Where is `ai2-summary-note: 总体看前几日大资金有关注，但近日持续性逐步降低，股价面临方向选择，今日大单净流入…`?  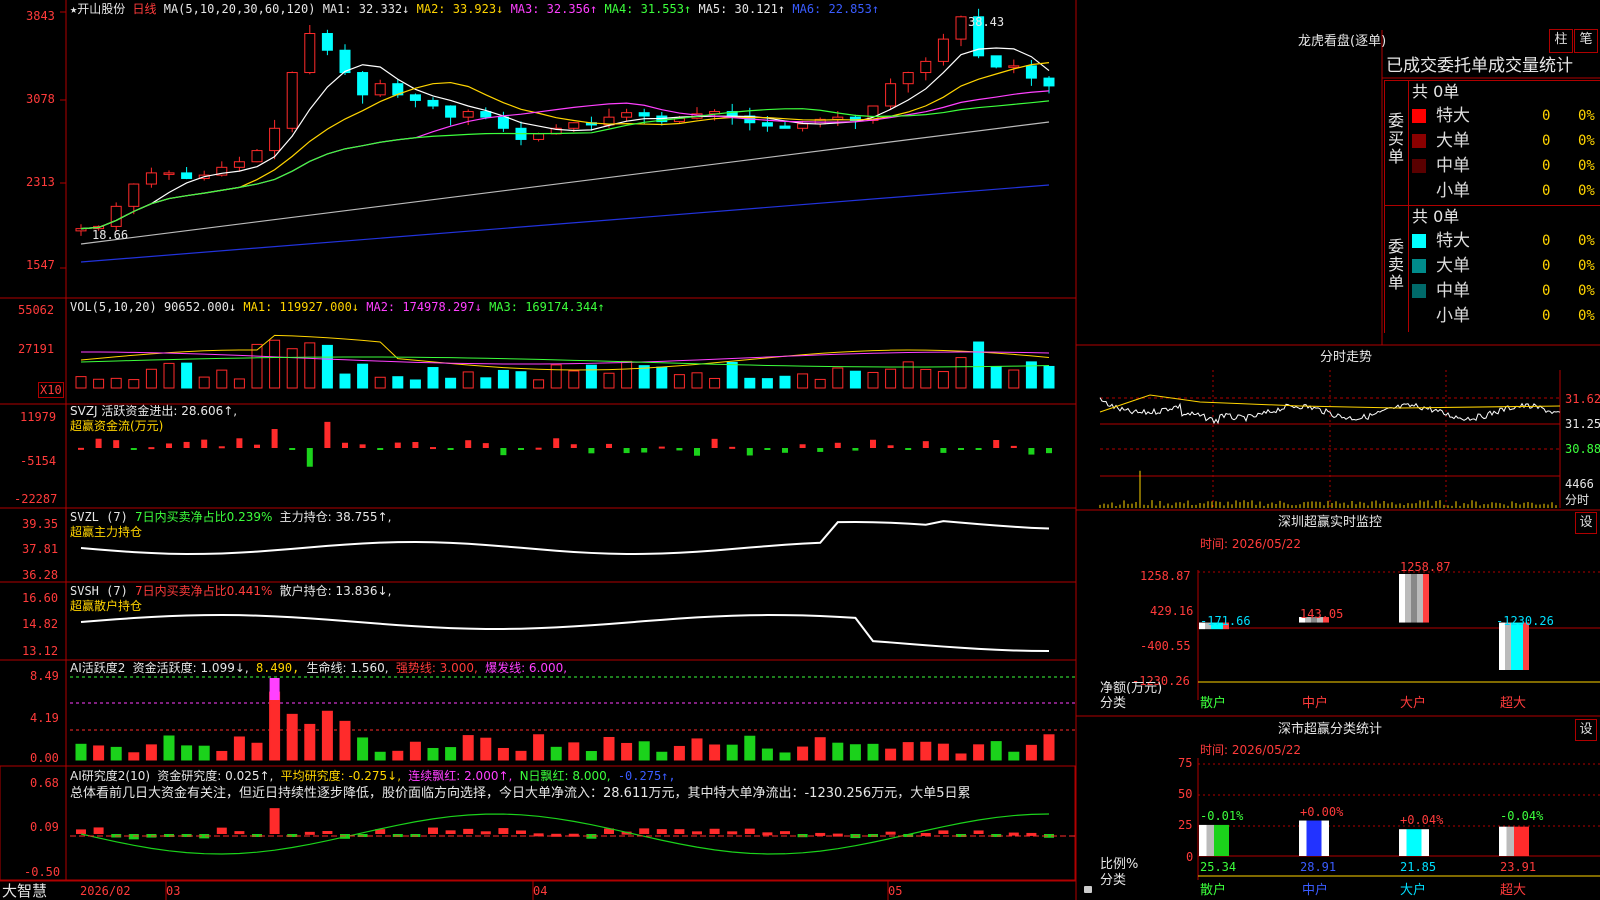
ai2-summary-note: 总体看前几日大资金有关注，但近日持续性逐步降低，股价面临方向选择，今日大单净流入… is located at coordinates (520, 793).